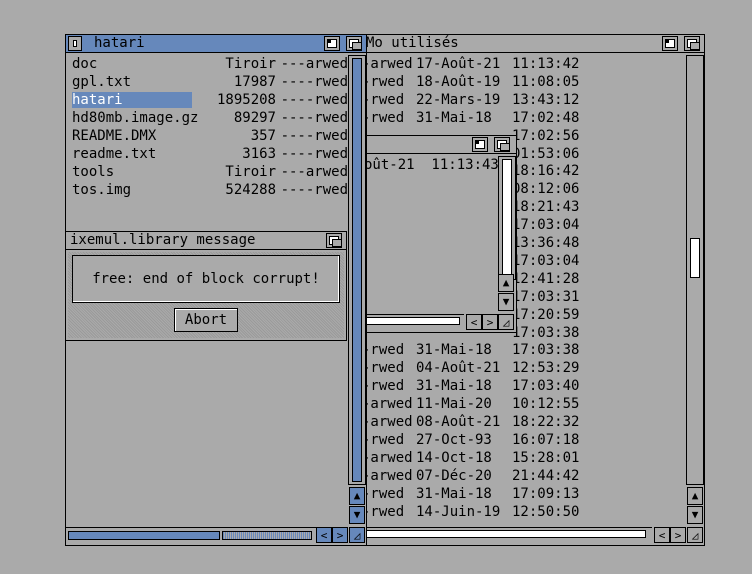 The height and width of the screenshot is (574, 752). What do you see at coordinates (414, 322) in the screenshot?
I see `inner-horizontal-scrollbar` at bounding box center [414, 322].